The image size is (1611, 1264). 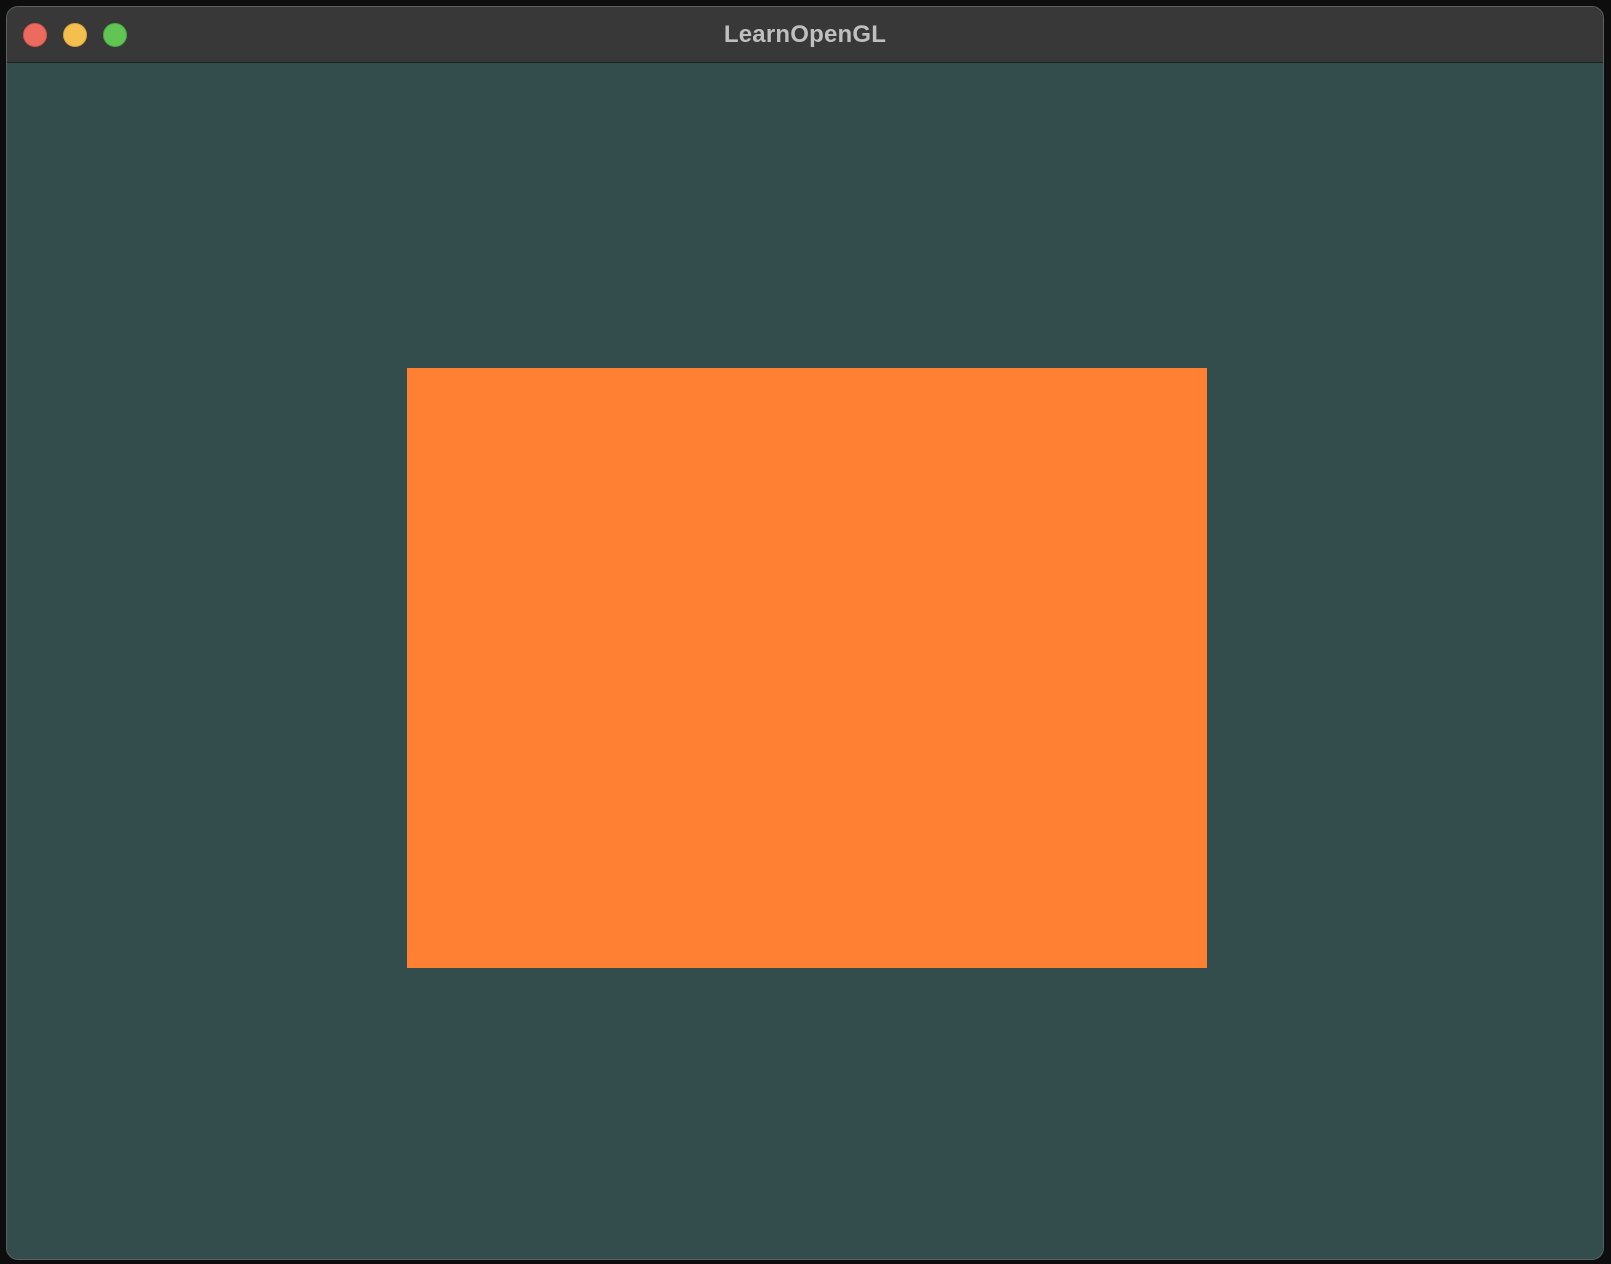 I want to click on title-bar: LearnOpenGL, so click(x=805, y=35).